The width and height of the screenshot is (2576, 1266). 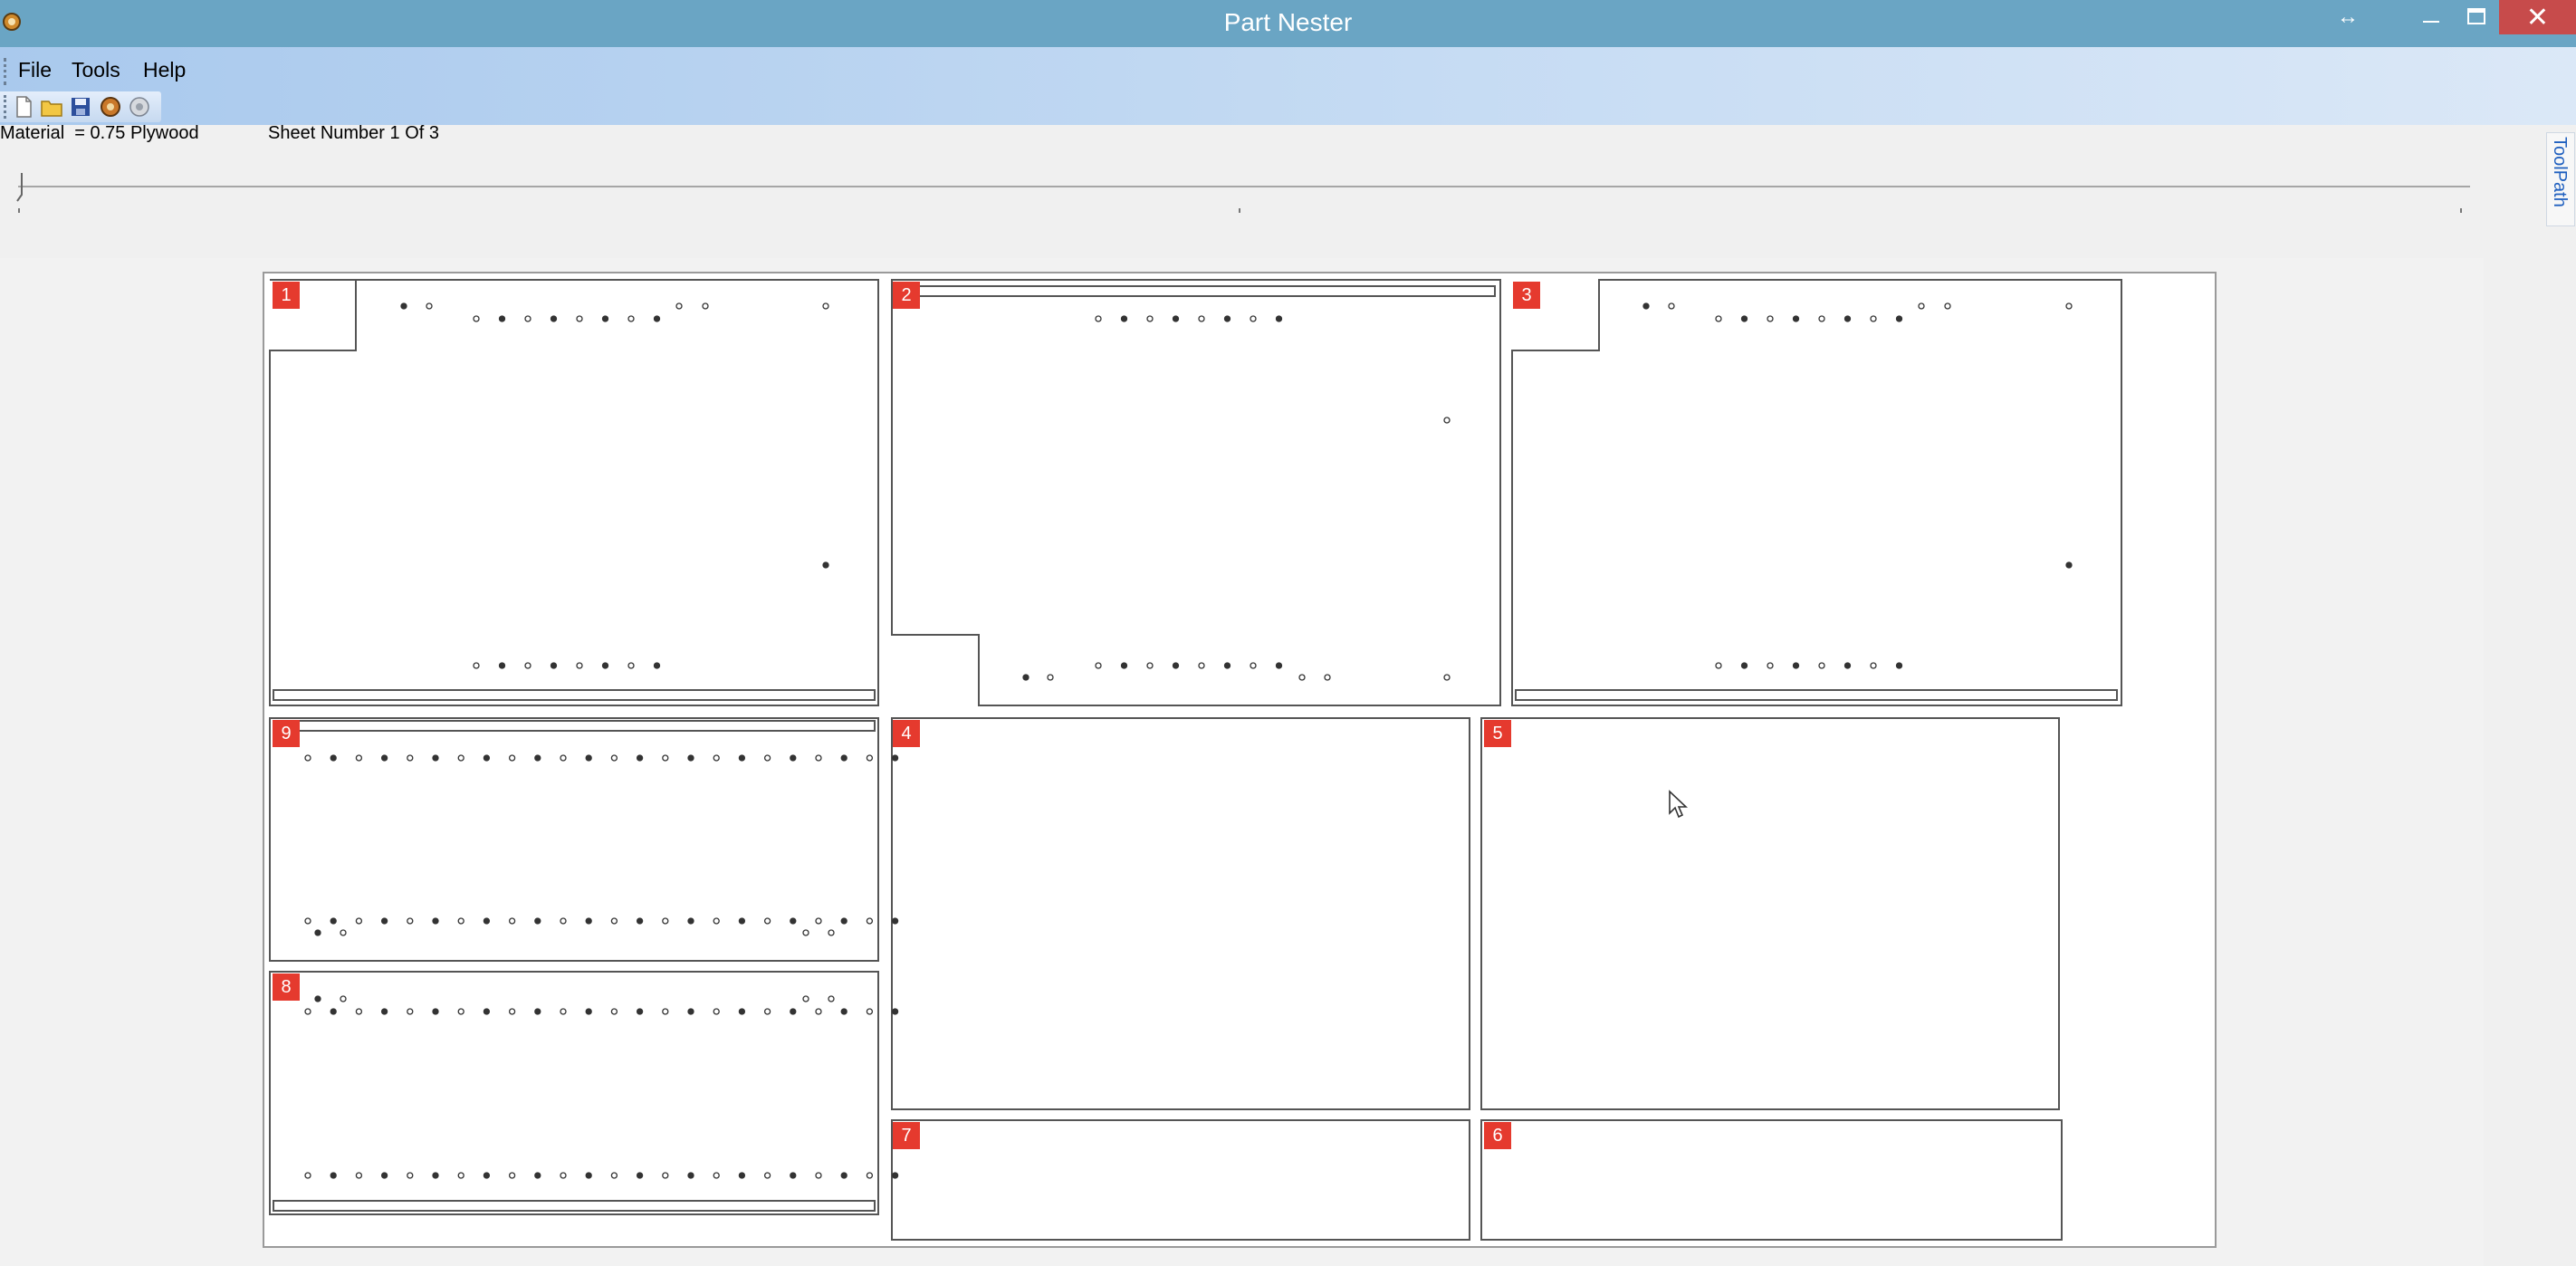 I want to click on part-number-label: 8, so click(x=286, y=987).